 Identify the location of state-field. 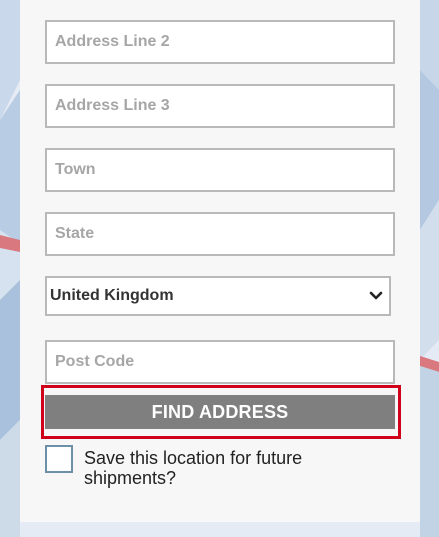
(220, 234).